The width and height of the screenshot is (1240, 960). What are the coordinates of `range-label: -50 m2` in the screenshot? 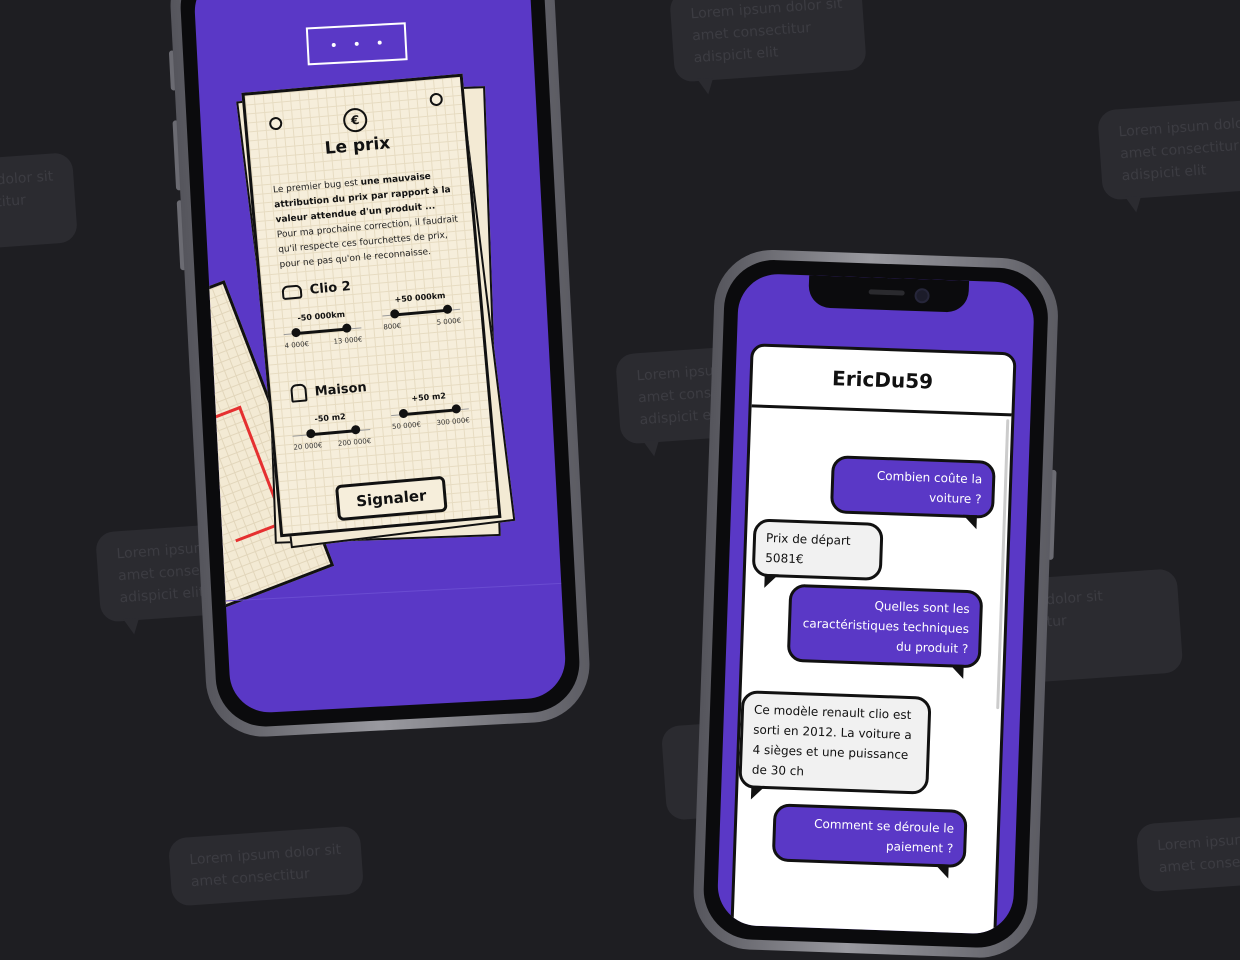 It's located at (330, 418).